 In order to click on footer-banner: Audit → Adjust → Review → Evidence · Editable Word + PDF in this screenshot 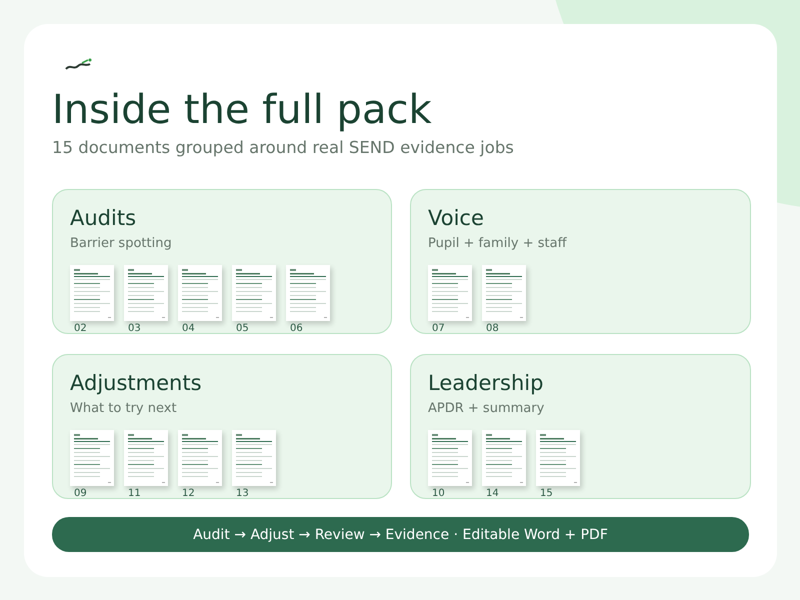, I will do `click(400, 534)`.